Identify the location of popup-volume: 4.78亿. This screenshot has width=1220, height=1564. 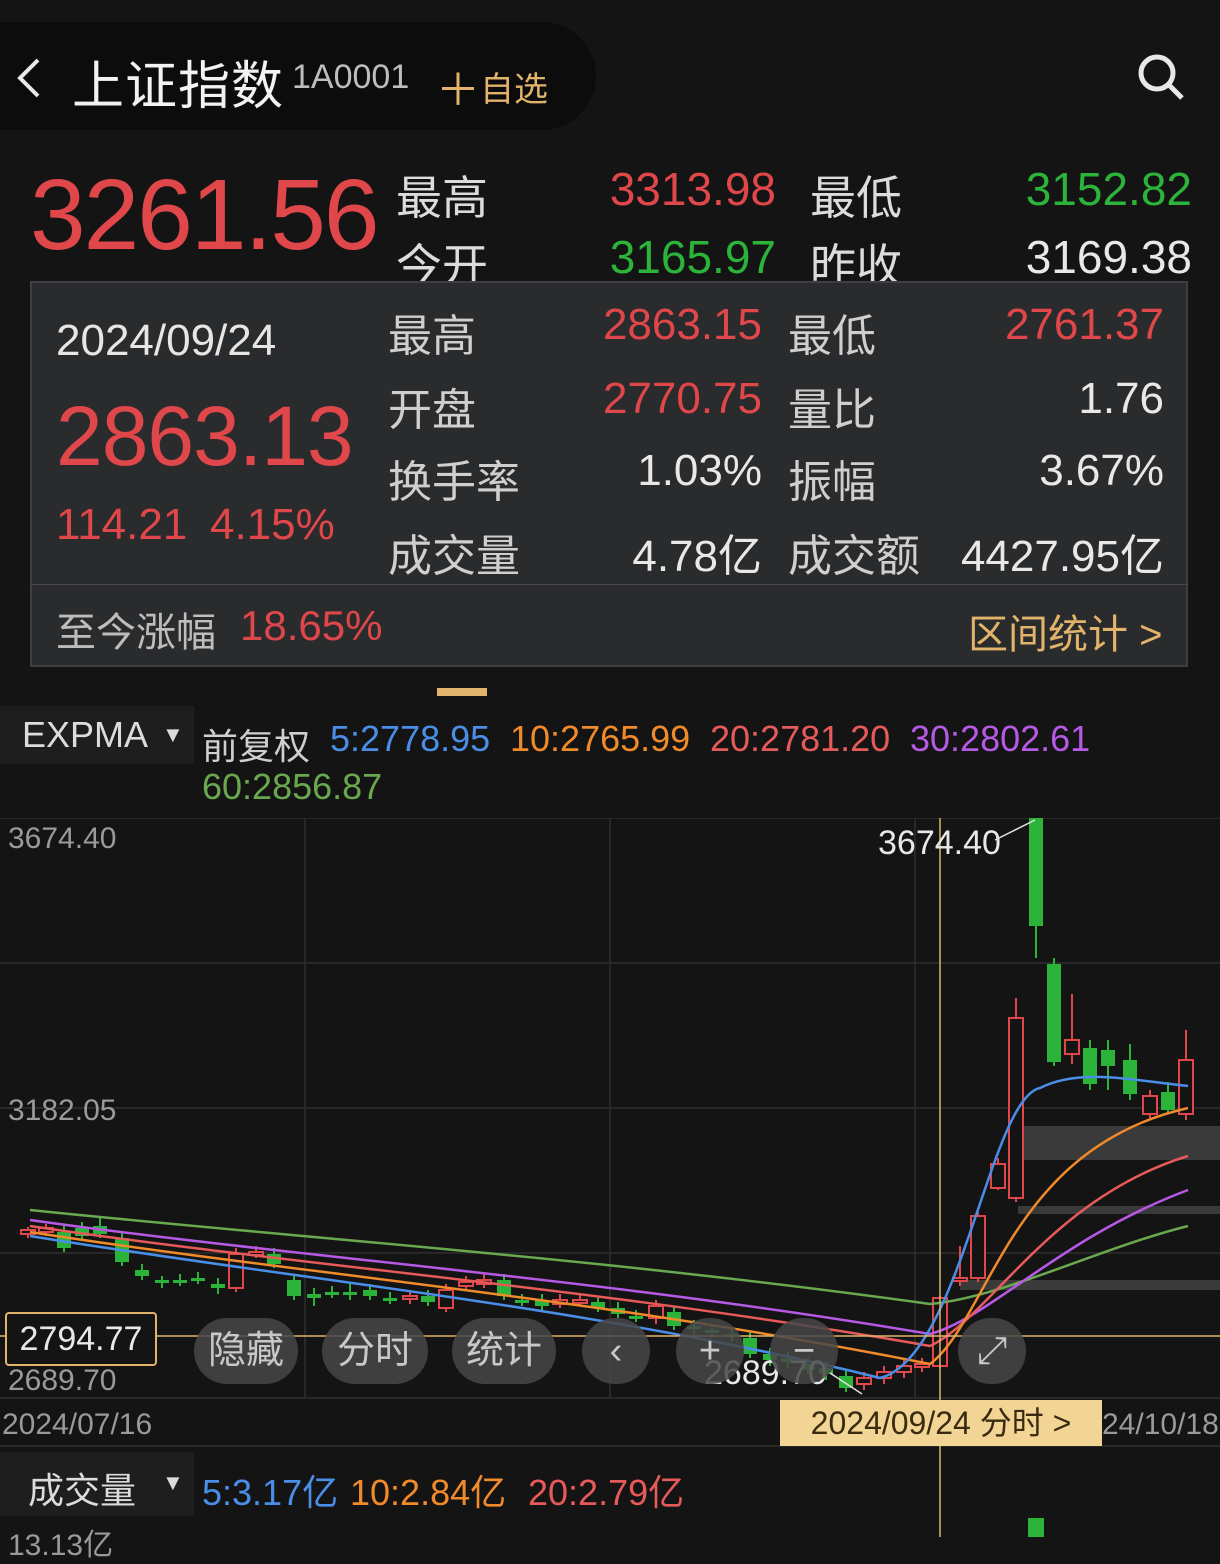
(697, 556).